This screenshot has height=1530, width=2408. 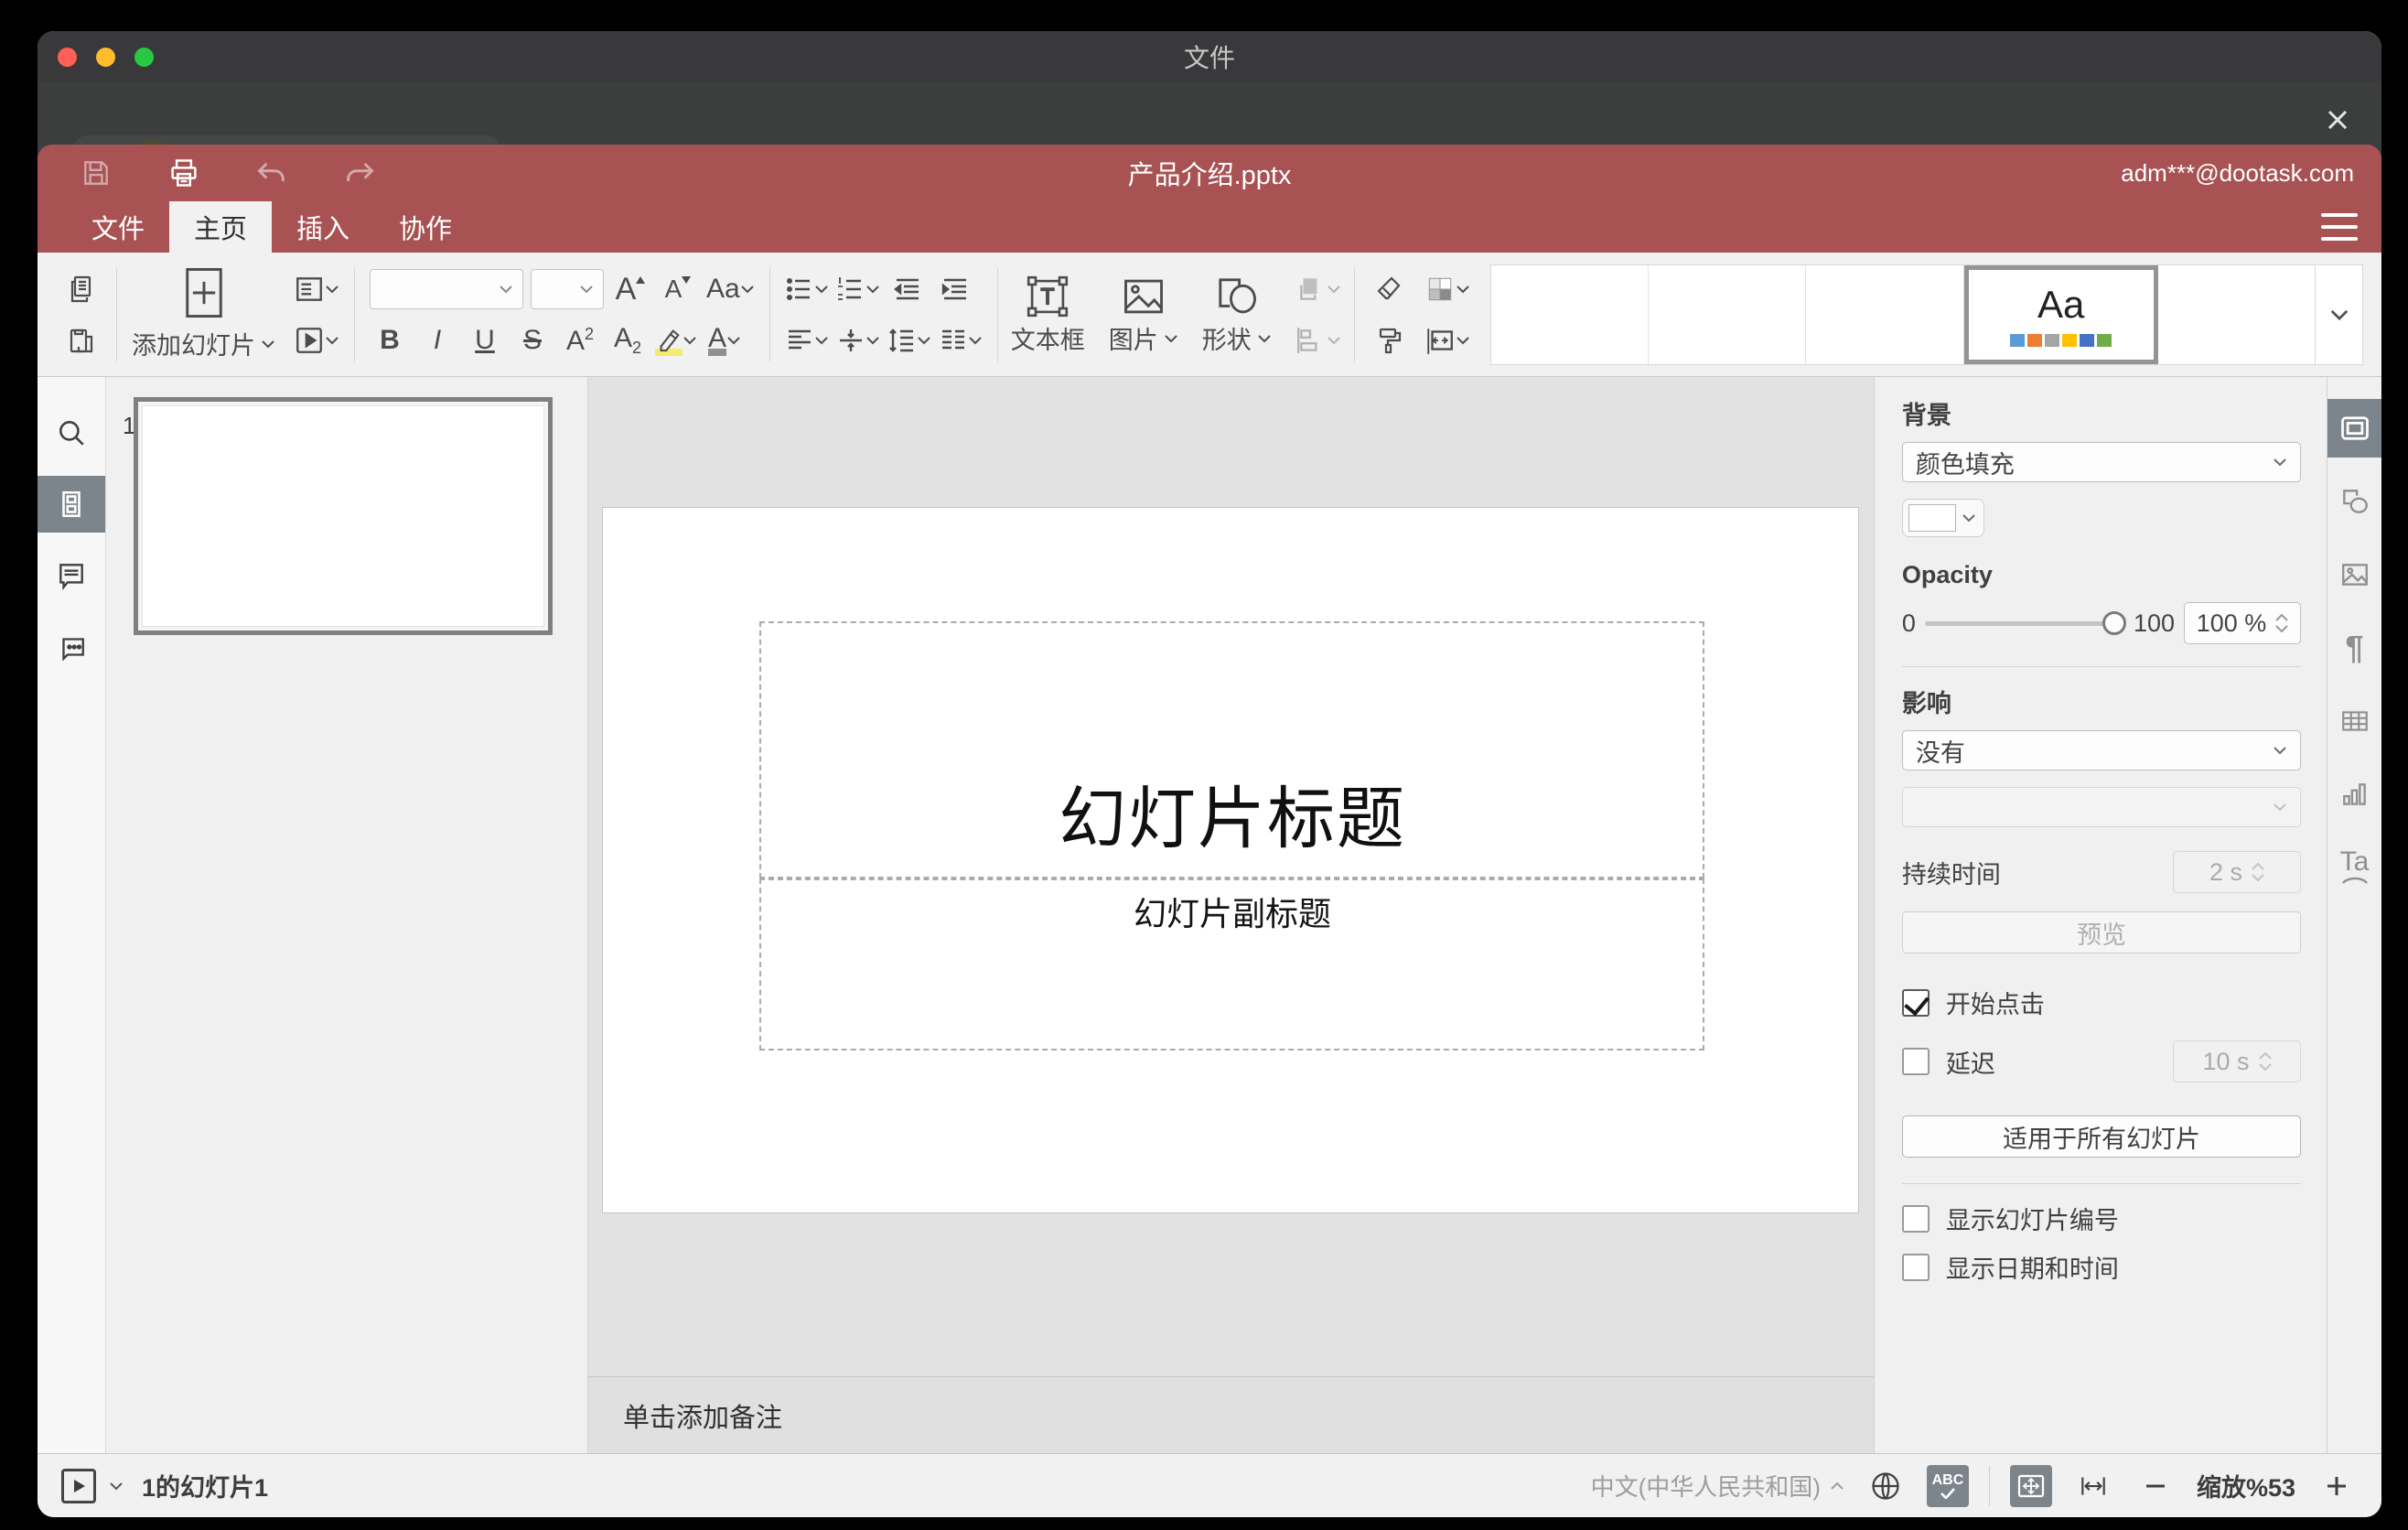 I want to click on start-slideshow-button, so click(x=316, y=340).